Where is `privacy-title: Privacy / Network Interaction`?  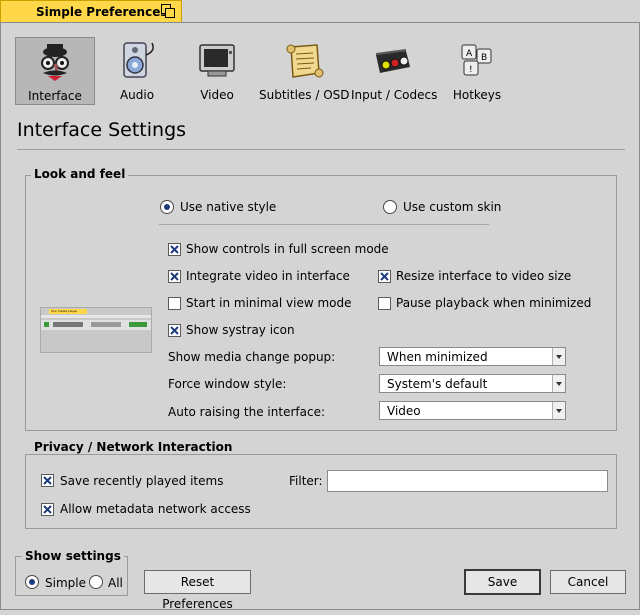
privacy-title: Privacy / Network Interaction is located at coordinates (133, 447).